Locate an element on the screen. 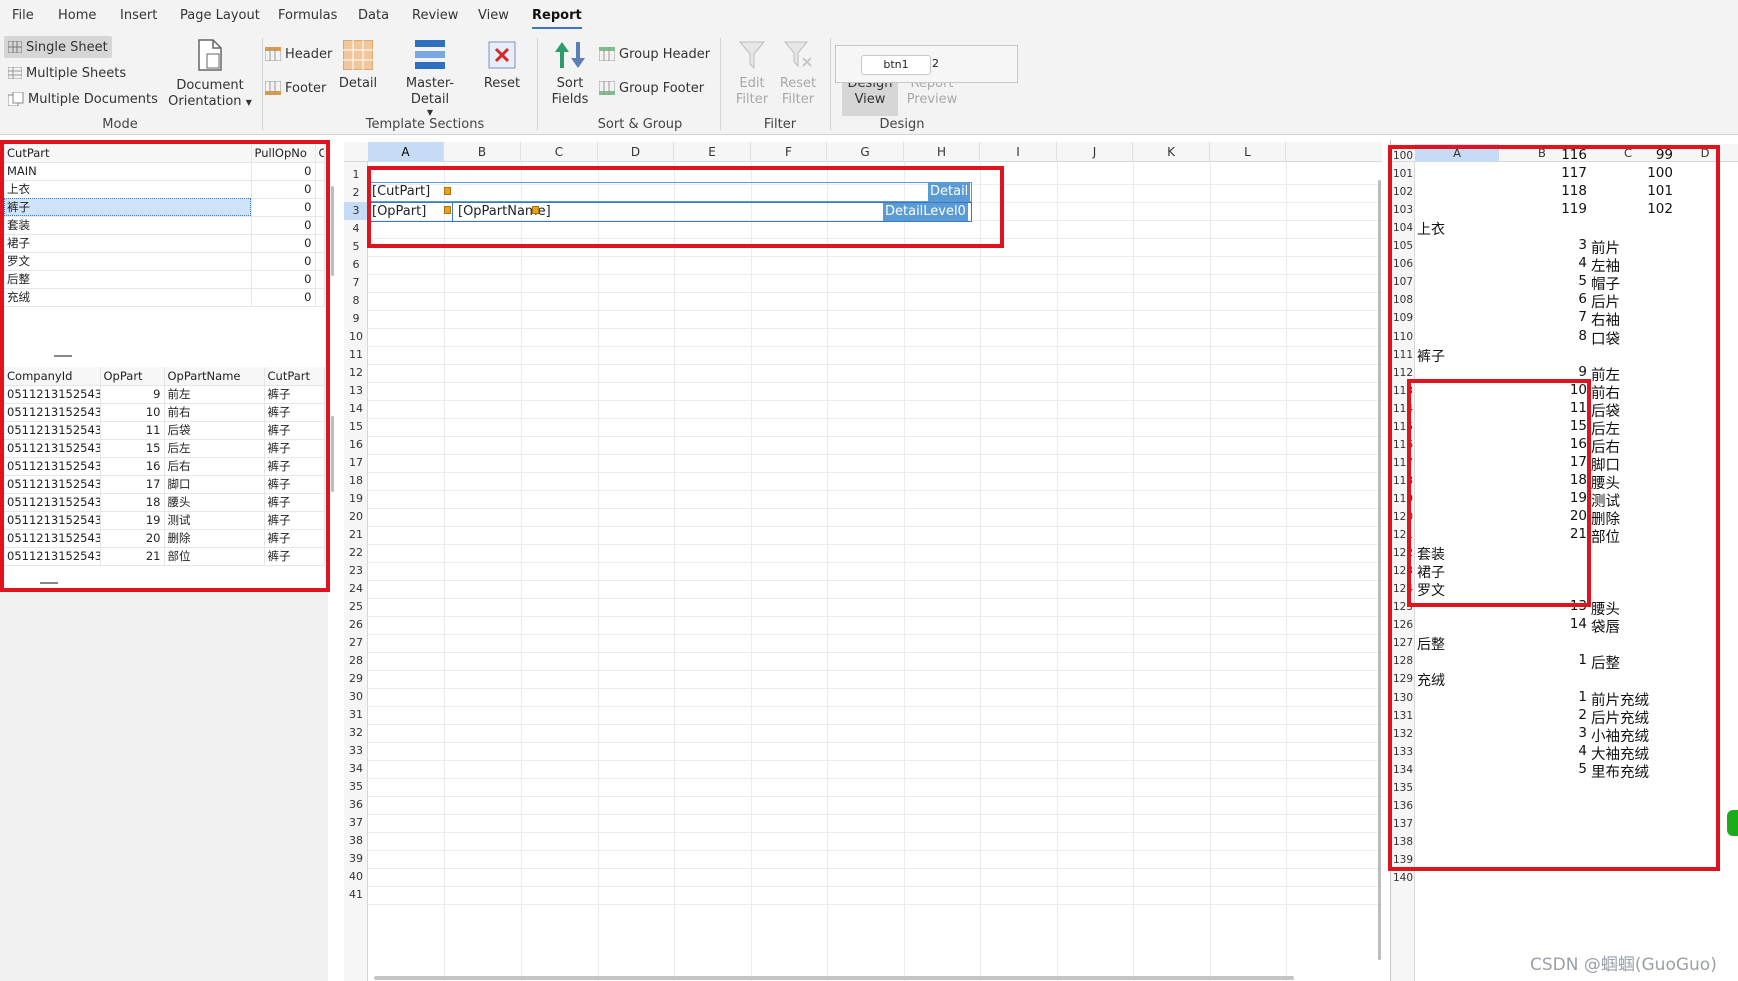  row-header: 13 is located at coordinates (356, 391).